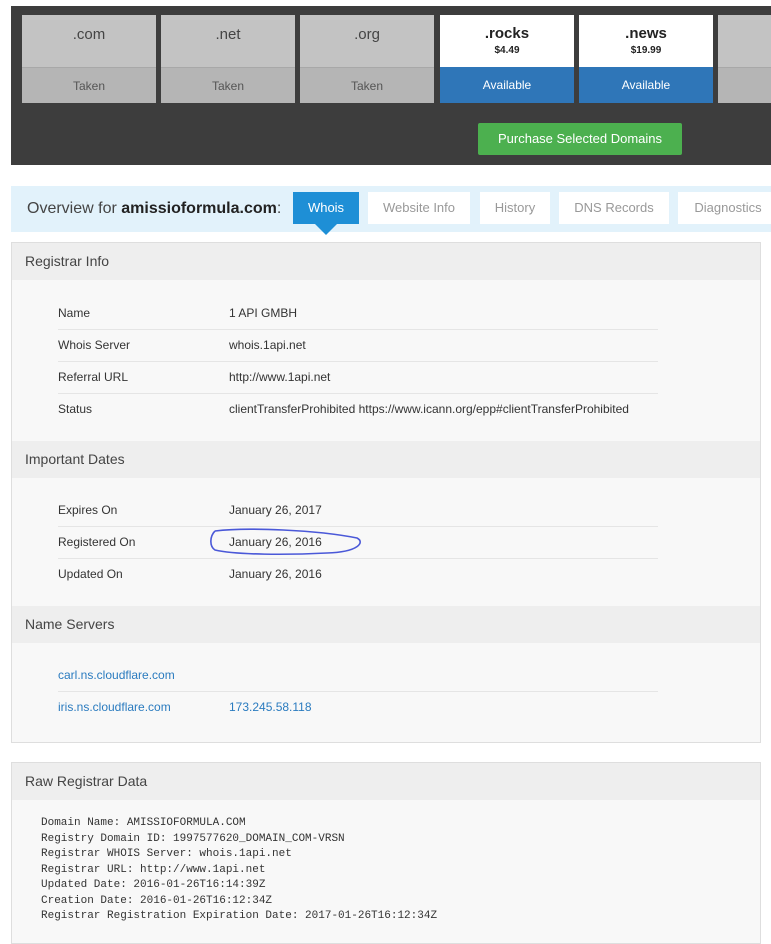  I want to click on field-label: Registered On, so click(97, 542).